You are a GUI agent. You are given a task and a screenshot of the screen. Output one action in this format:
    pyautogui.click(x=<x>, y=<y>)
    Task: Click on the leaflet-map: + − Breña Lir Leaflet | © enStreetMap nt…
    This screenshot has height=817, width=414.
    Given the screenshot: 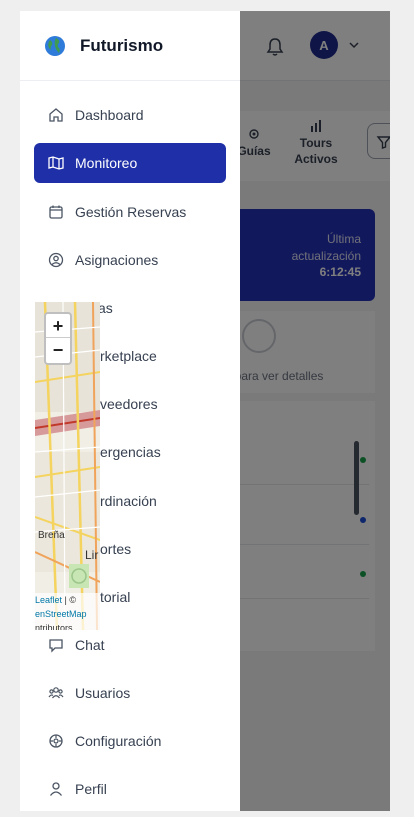 What is the action you would take?
    pyautogui.click(x=67, y=466)
    